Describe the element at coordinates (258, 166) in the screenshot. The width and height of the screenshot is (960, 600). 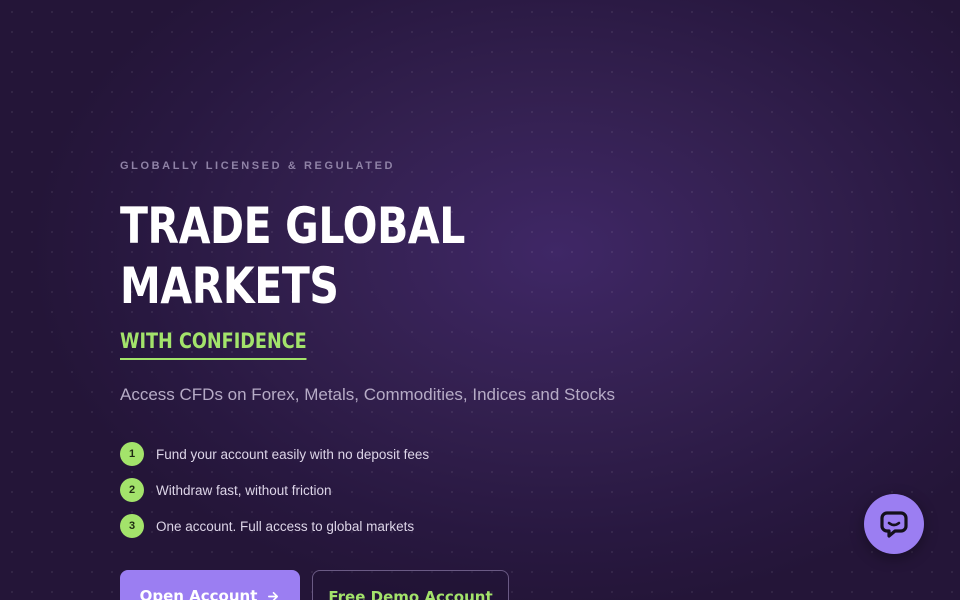
I see `eyebrow-text: GLOBALLY LICENSED & REGULATED` at that location.